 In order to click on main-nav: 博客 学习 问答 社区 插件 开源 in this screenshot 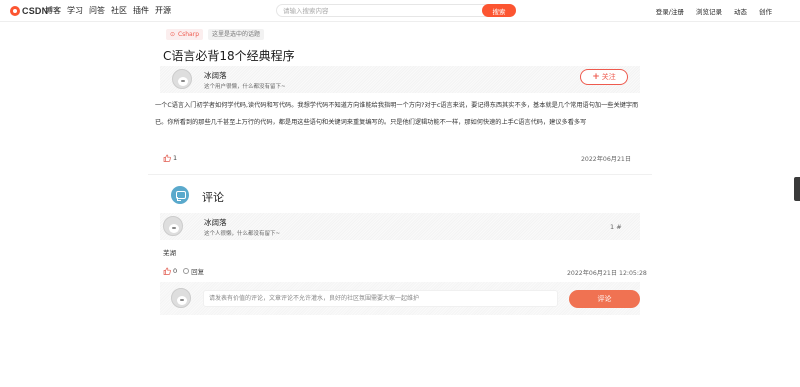, I will do `click(108, 10)`.